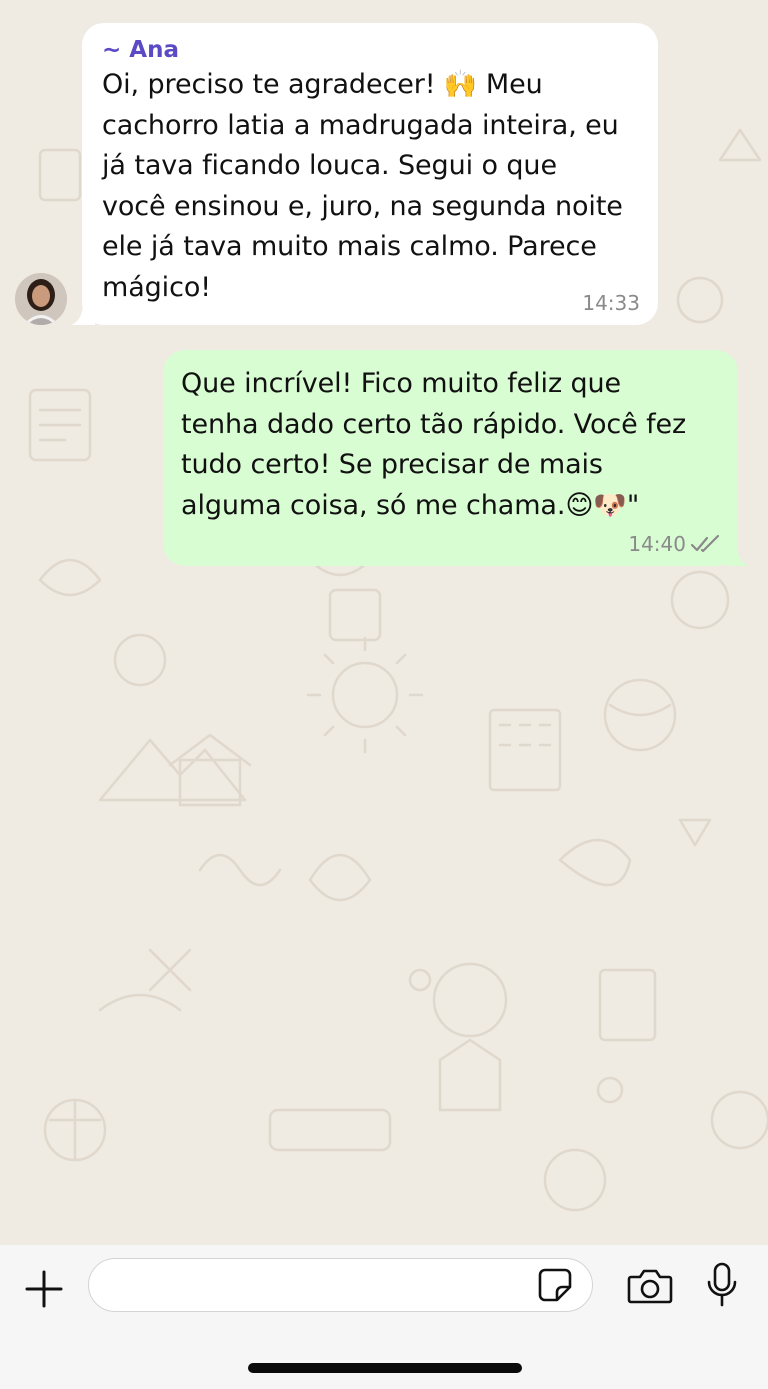 The width and height of the screenshot is (768, 1389). I want to click on sticker-button, so click(555, 1285).